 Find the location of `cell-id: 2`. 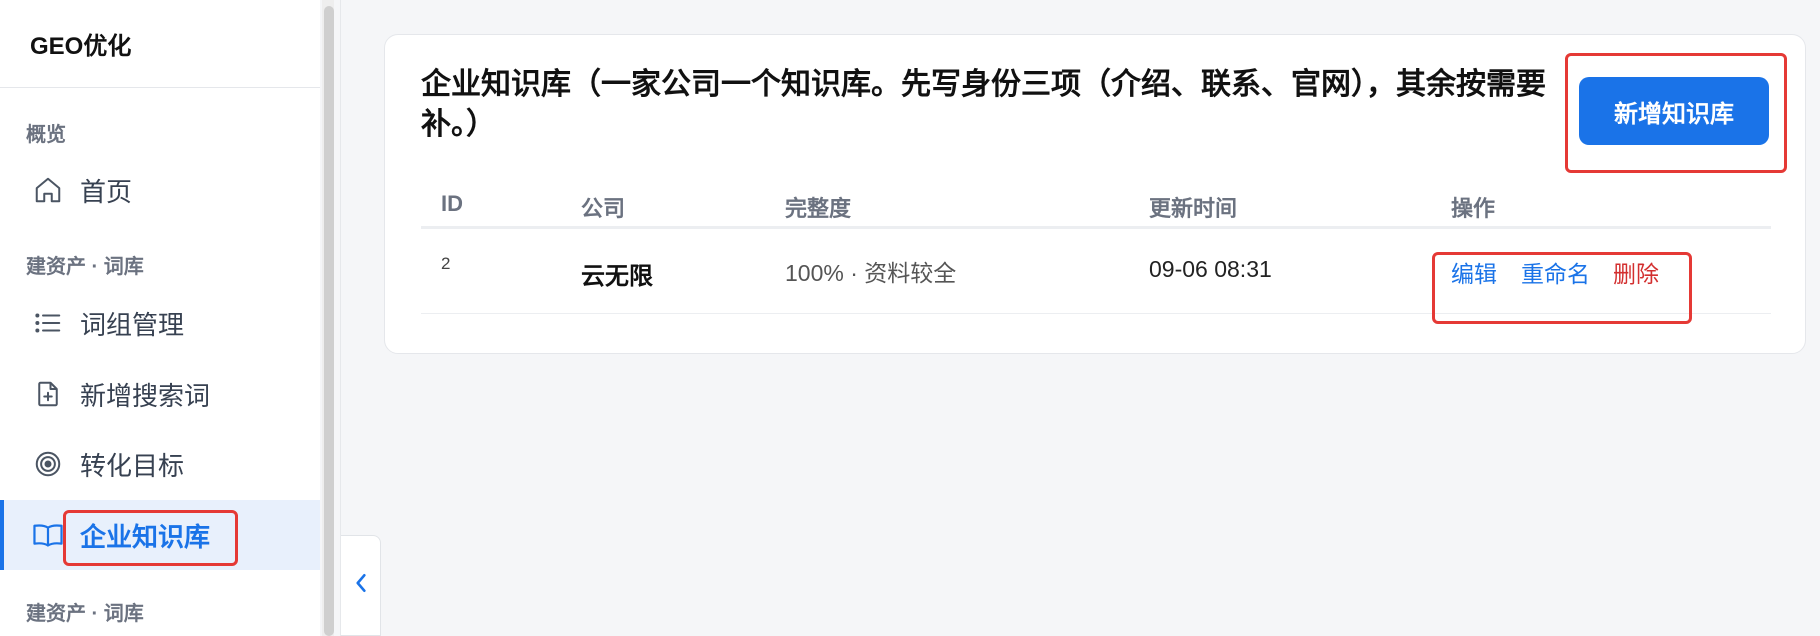

cell-id: 2 is located at coordinates (446, 263).